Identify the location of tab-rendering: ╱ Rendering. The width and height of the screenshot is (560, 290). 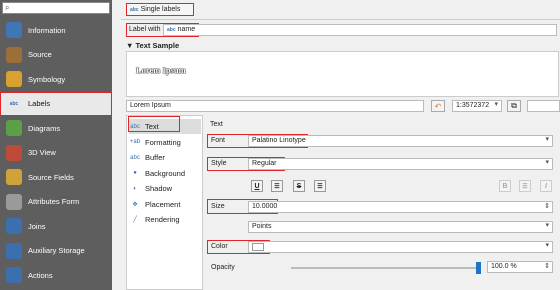
(165, 219).